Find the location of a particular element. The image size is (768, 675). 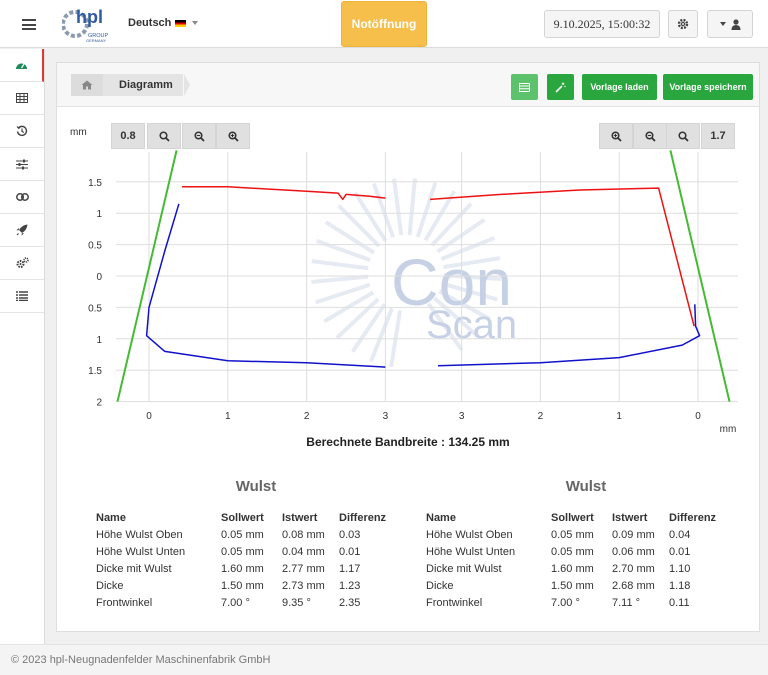

emergency-open-button: Notöffnung is located at coordinates (384, 24).